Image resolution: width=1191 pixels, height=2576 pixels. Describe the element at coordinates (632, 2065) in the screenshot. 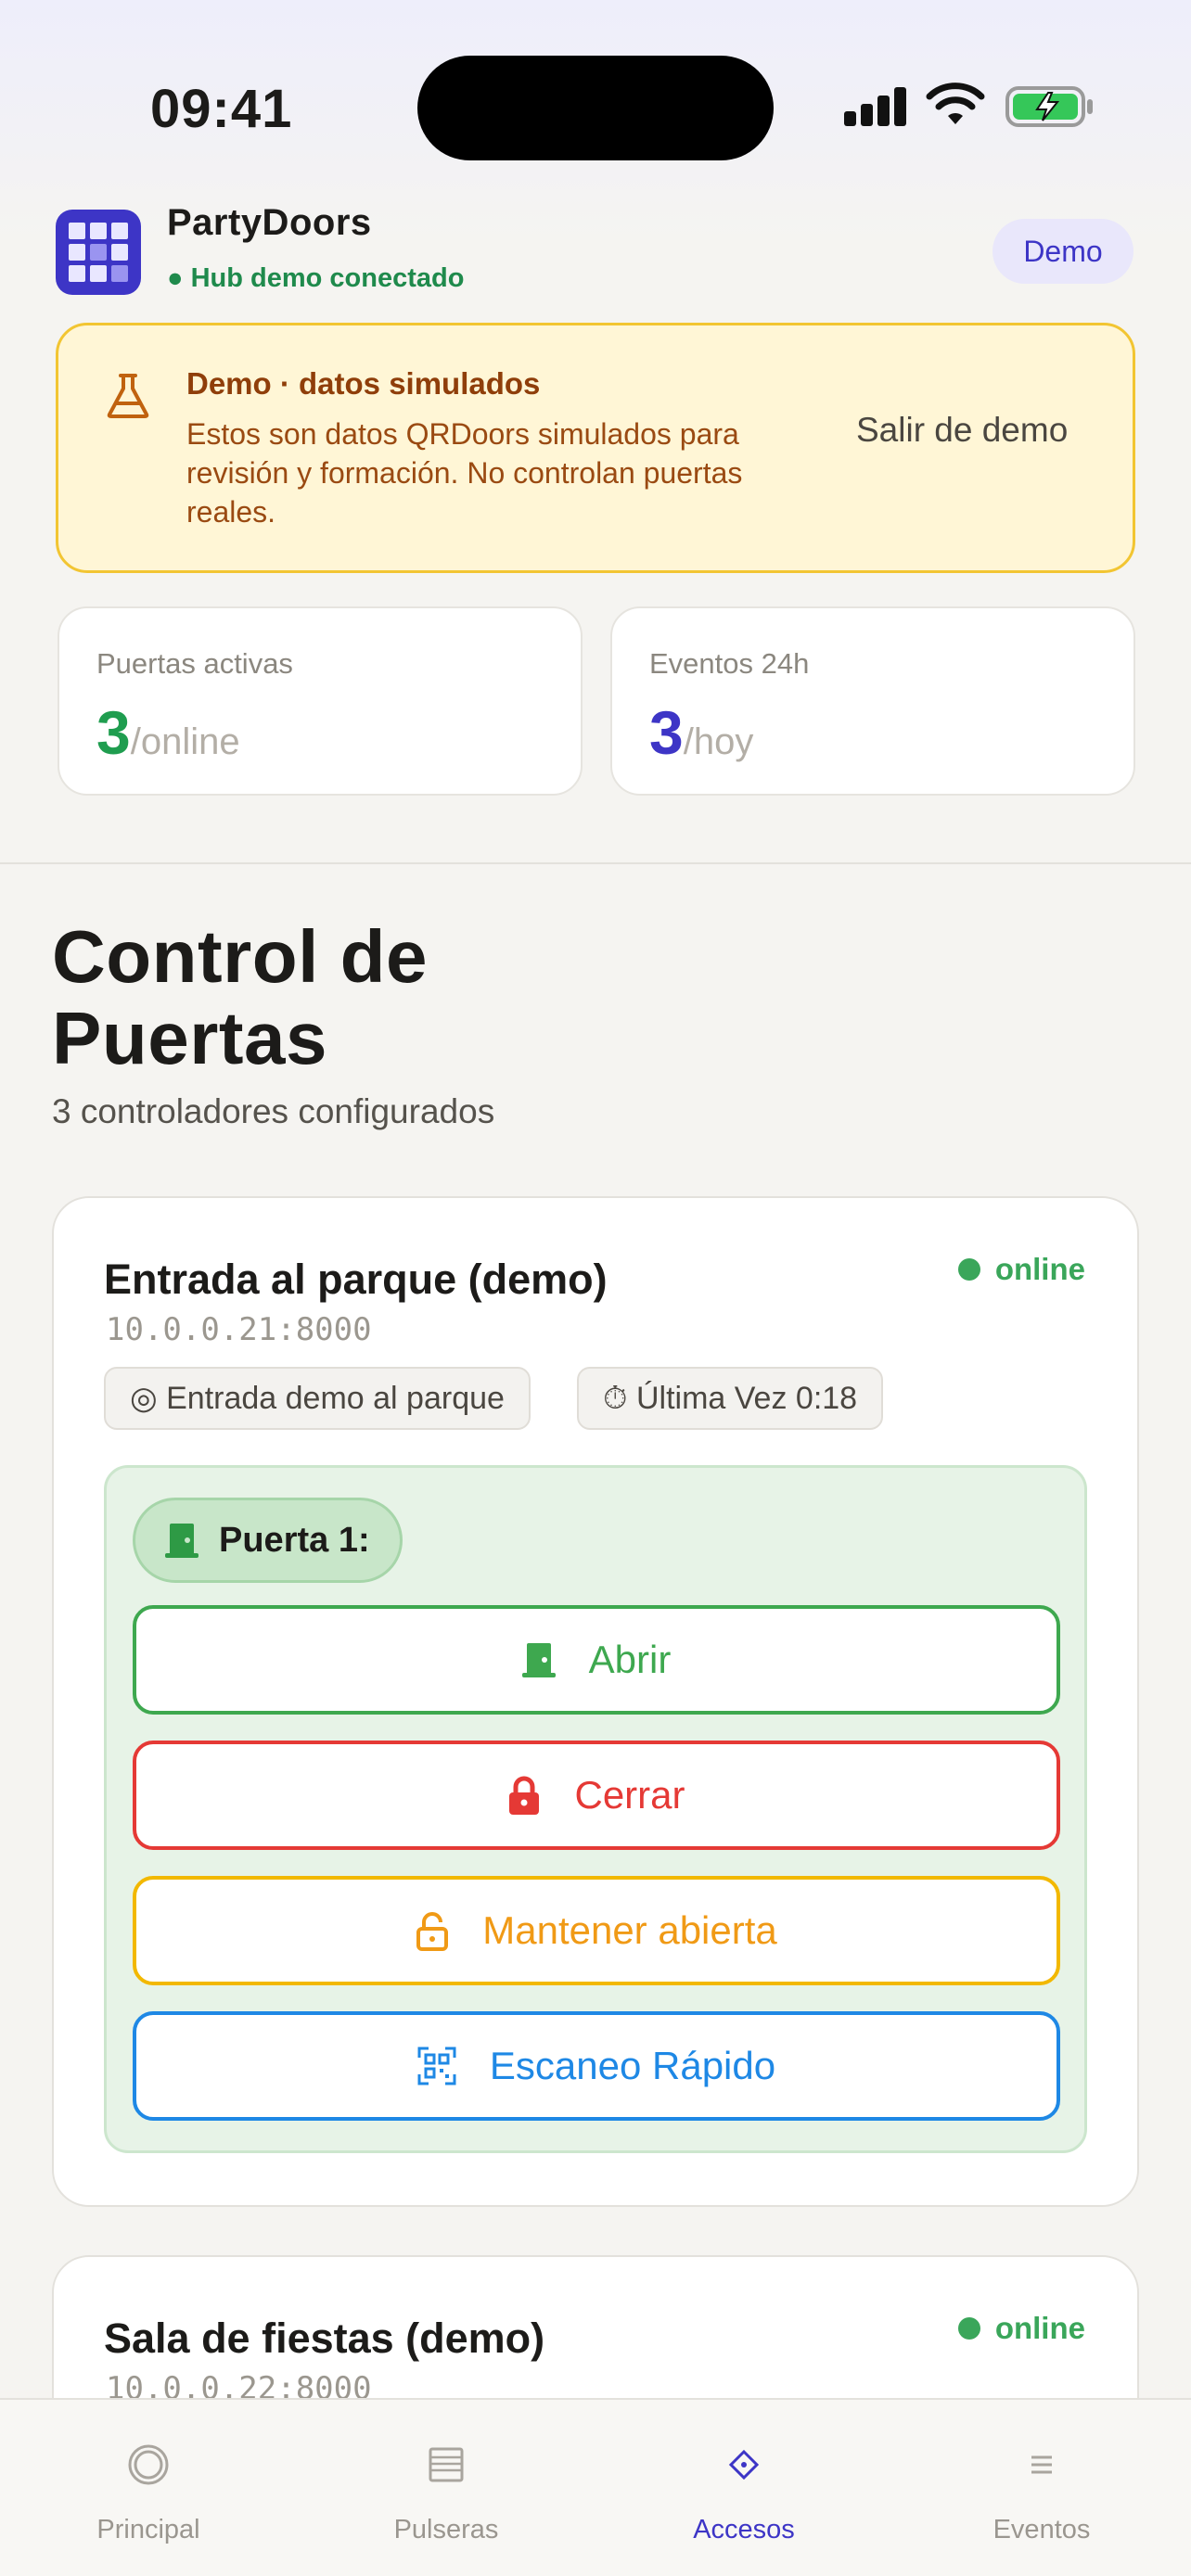

I see `quick-scan-label: Escaneo Rápido` at that location.